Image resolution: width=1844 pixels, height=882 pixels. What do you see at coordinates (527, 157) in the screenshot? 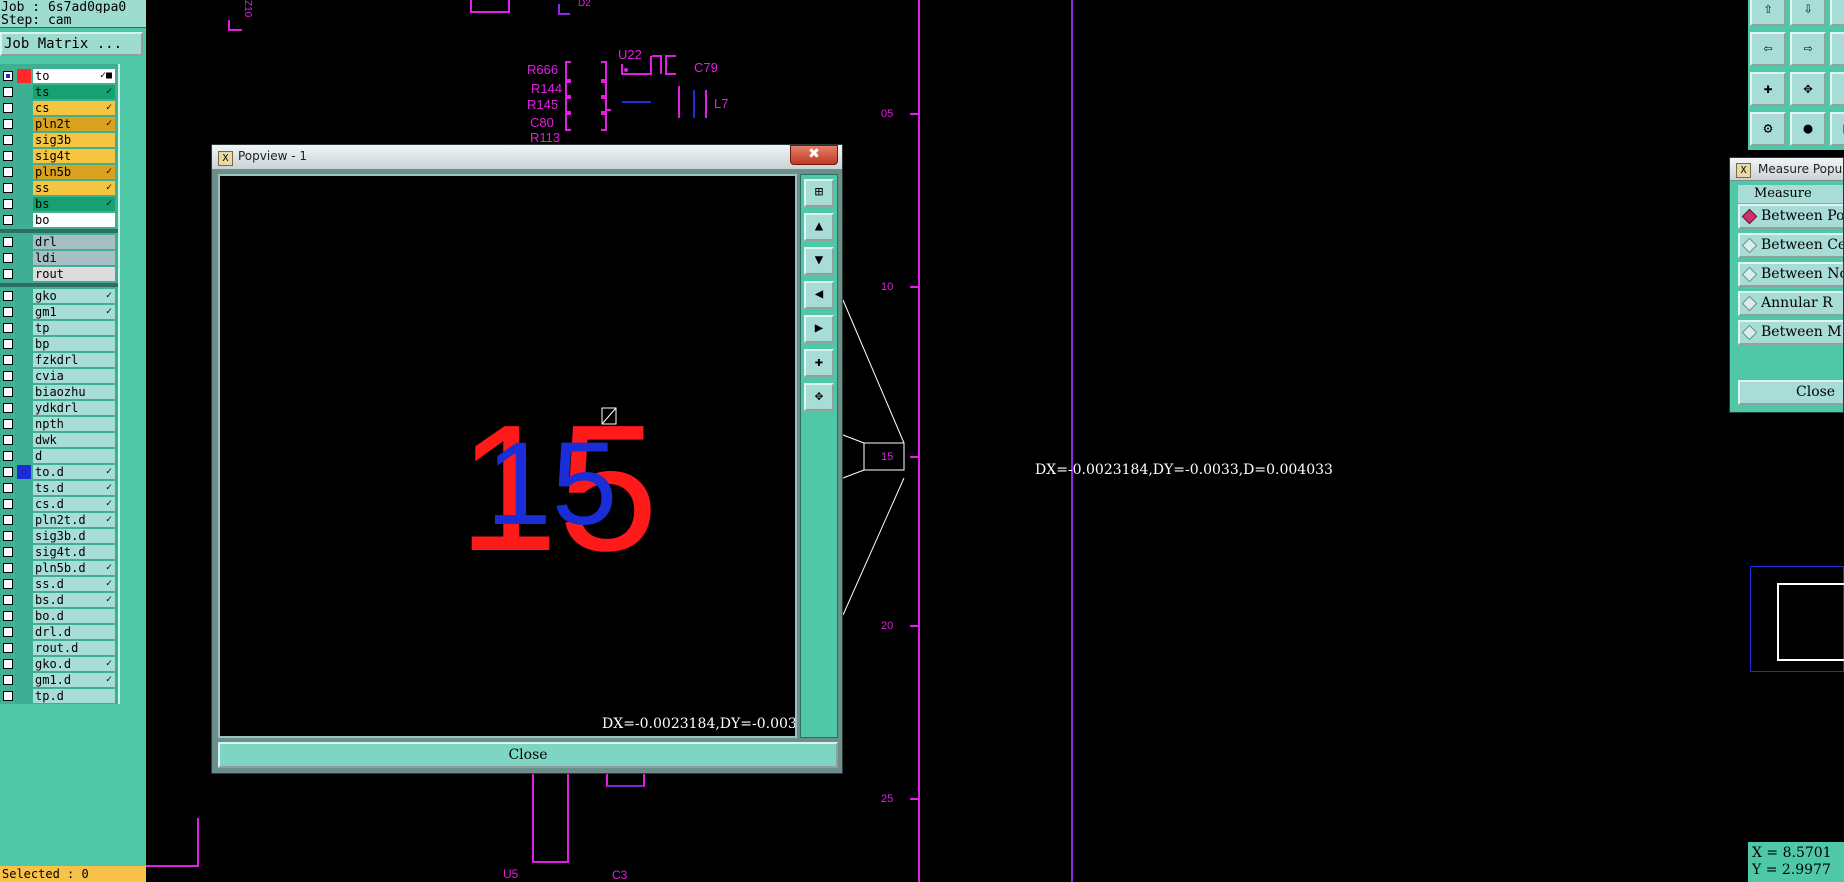
I see `popview-titlebar: X Popview - 1 ✖` at bounding box center [527, 157].